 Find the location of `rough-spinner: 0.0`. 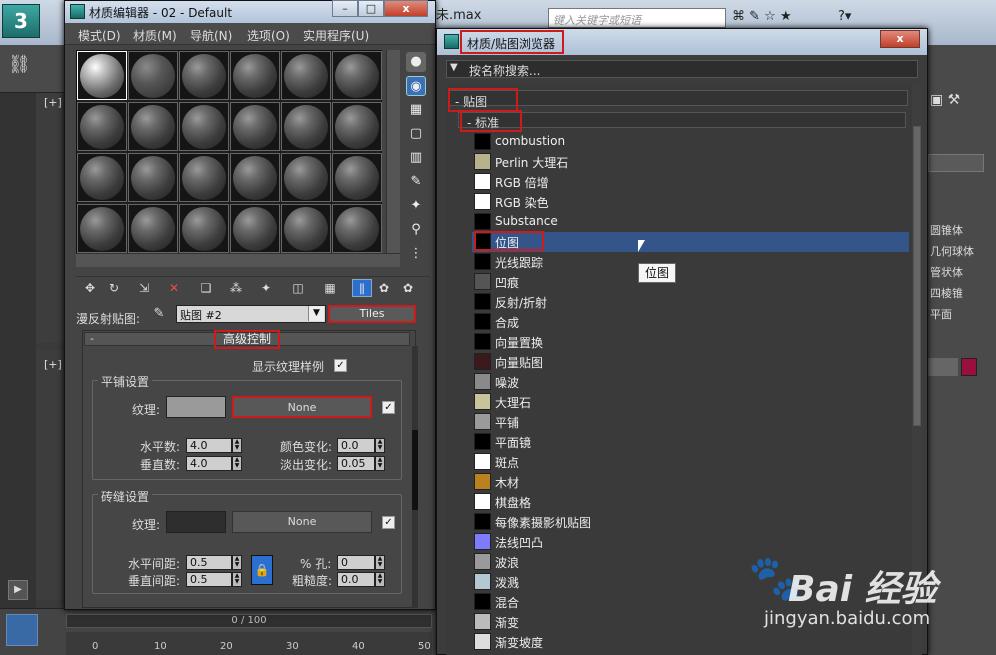

rough-spinner: 0.0 is located at coordinates (356, 579).